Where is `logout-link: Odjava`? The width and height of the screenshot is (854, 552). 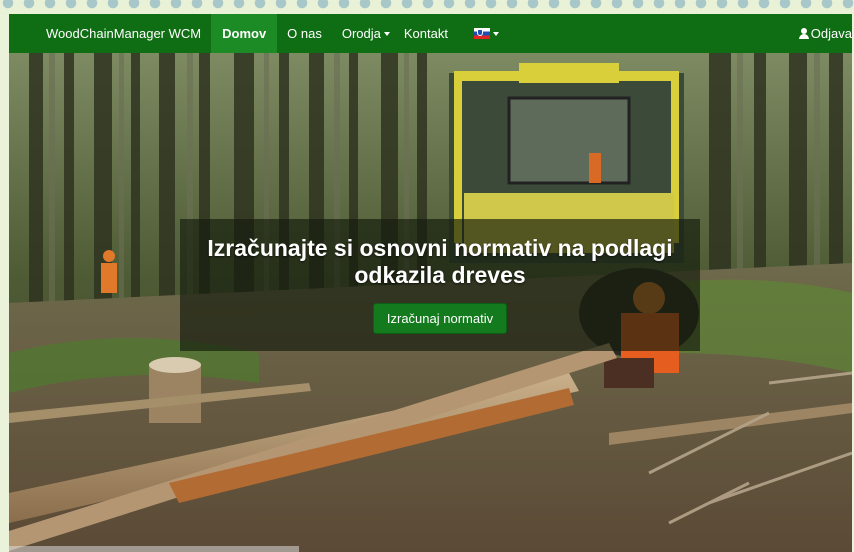 logout-link: Odjava is located at coordinates (825, 33).